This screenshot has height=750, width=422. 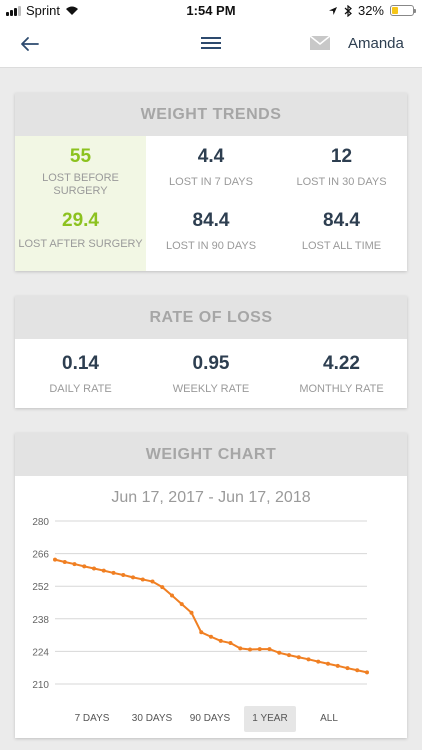 I want to click on stat-lost-90-days: 84.4 LOST IN 90 DAYS, so click(x=211, y=231).